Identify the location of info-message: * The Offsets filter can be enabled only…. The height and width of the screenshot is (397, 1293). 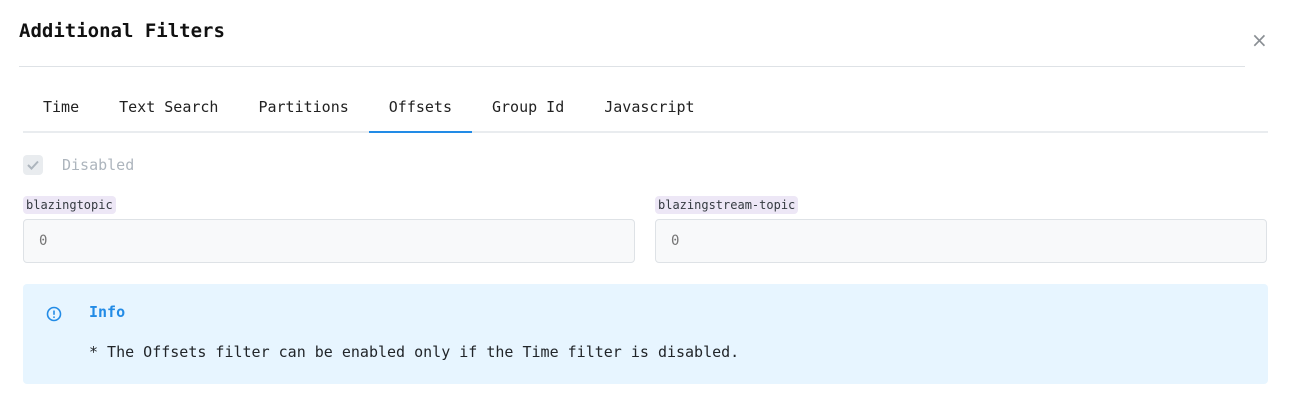
(414, 352).